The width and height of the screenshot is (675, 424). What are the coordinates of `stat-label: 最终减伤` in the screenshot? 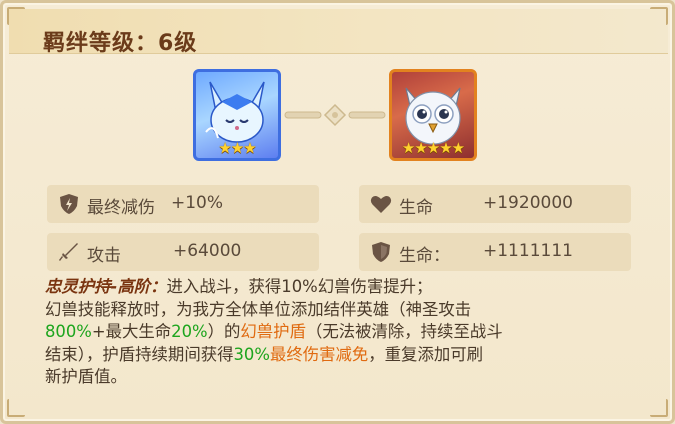 It's located at (121, 208).